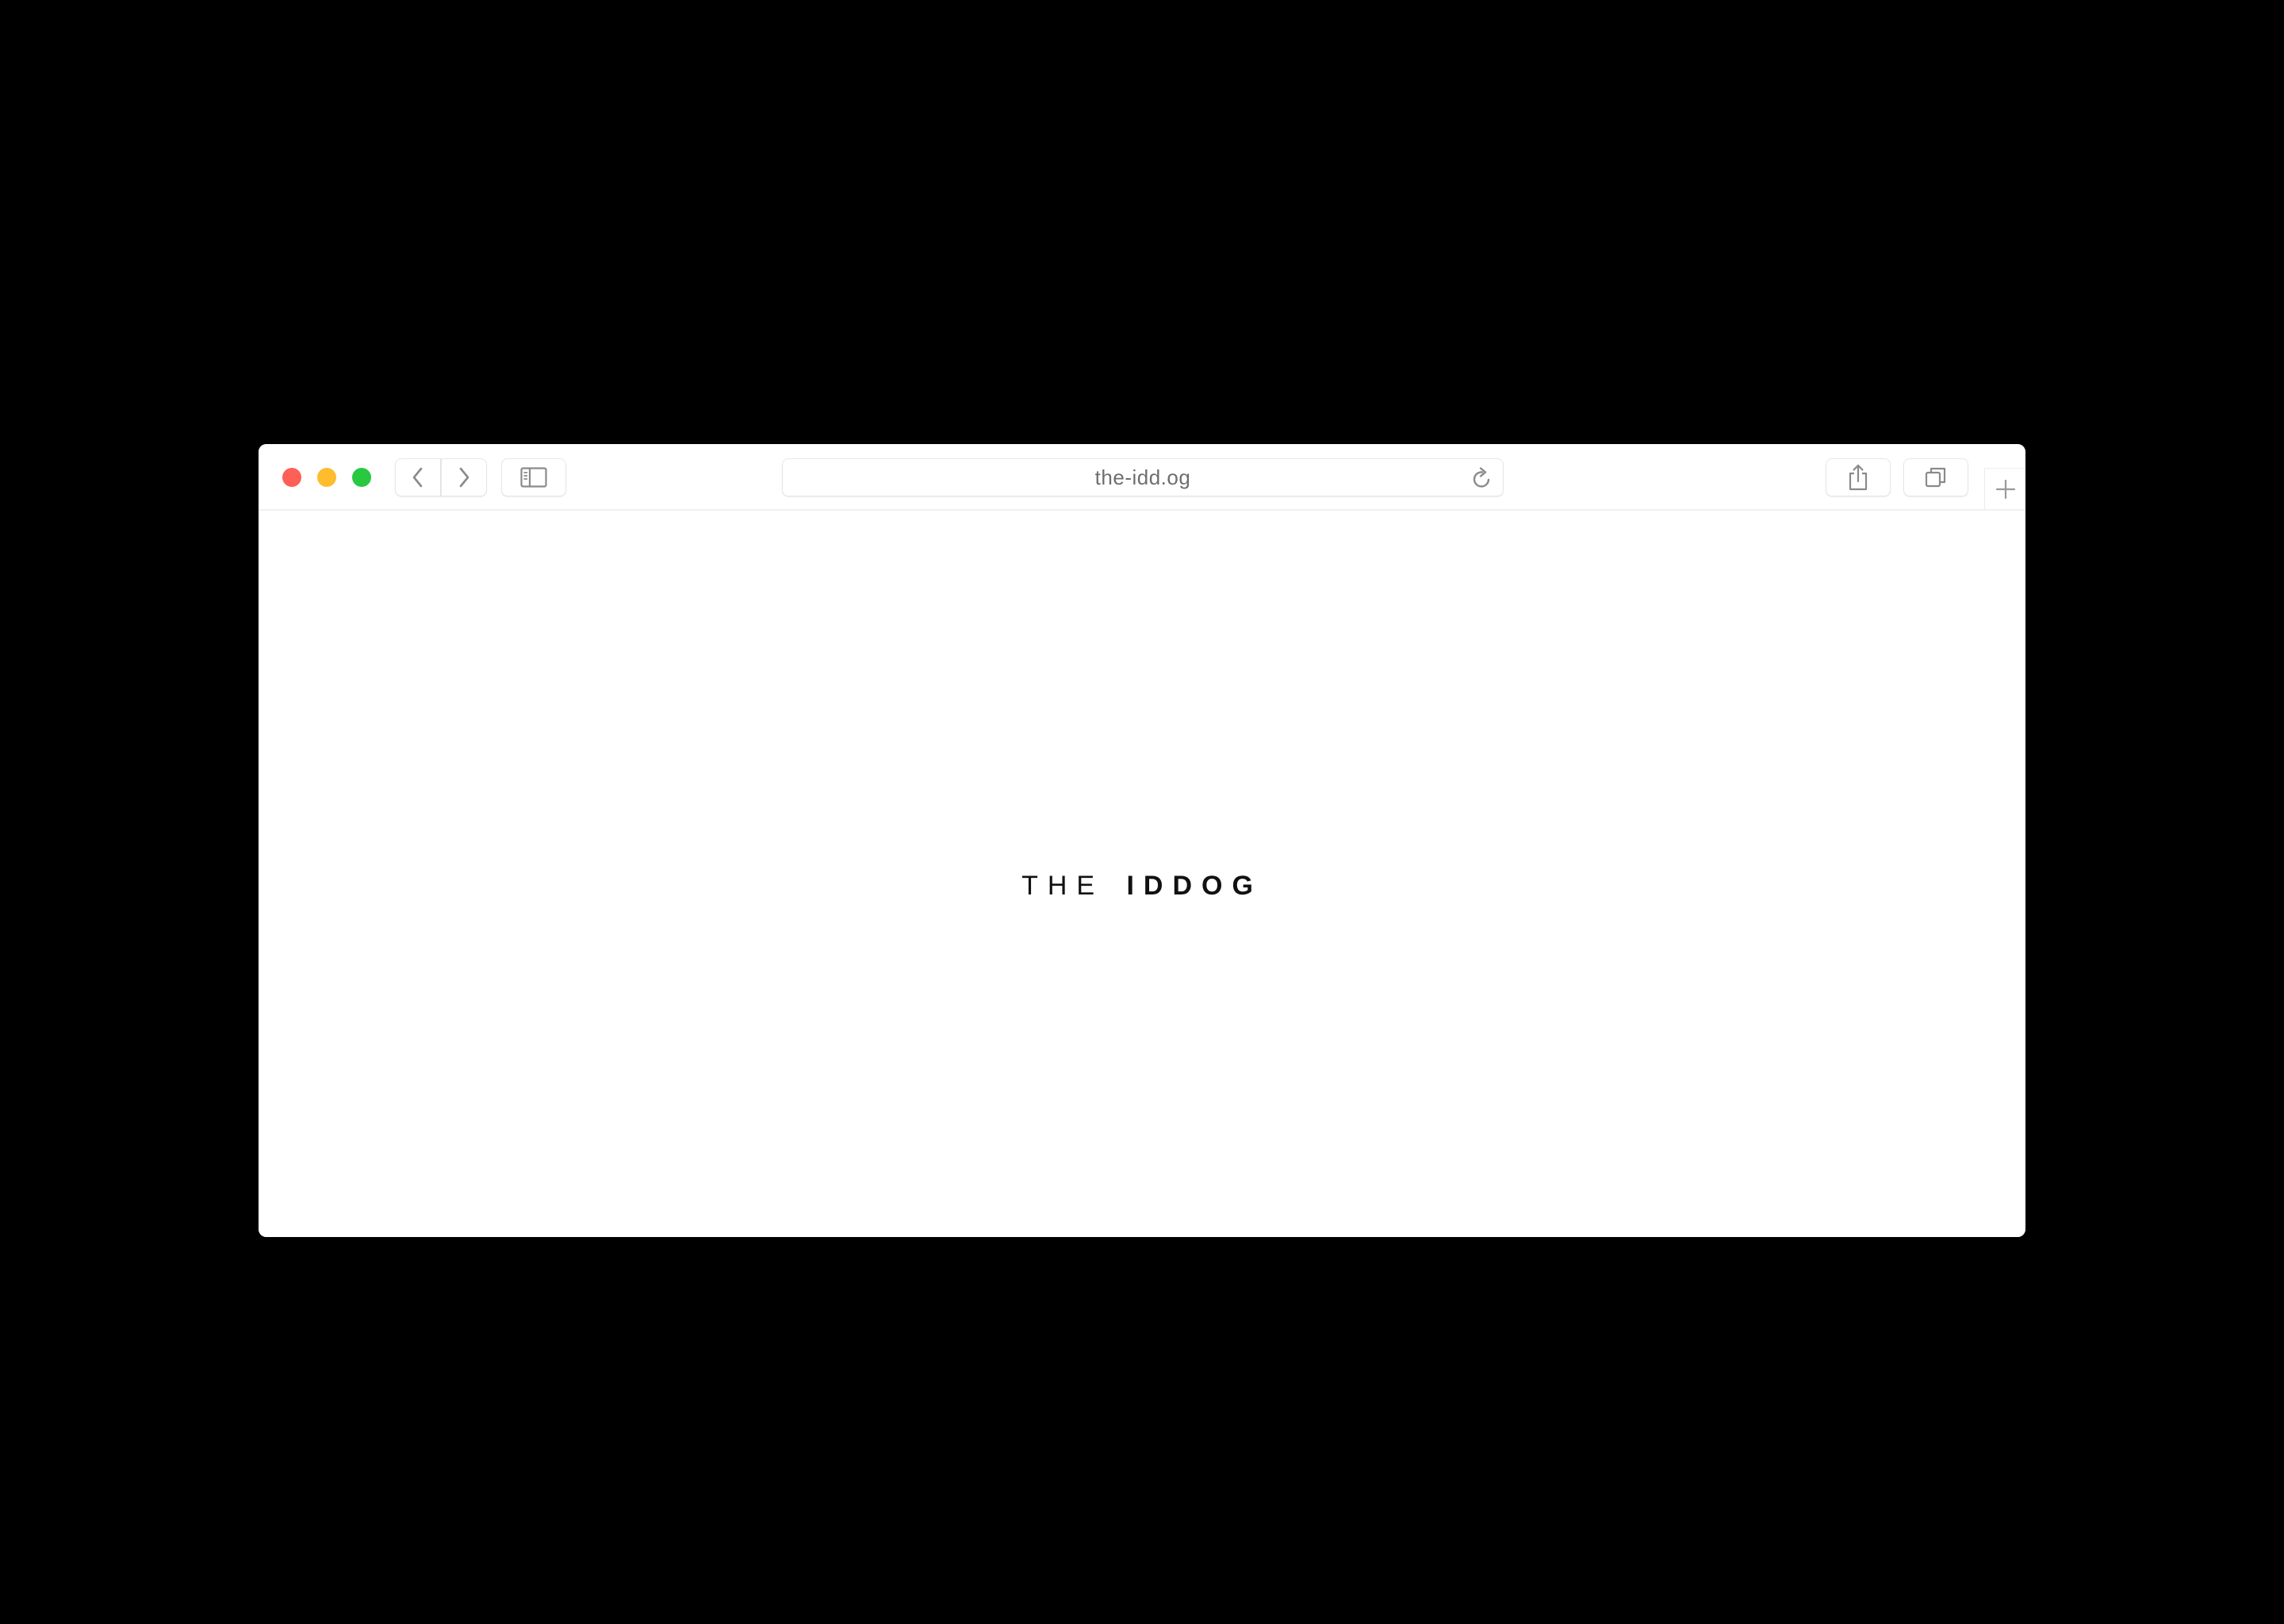  What do you see at coordinates (326, 477) in the screenshot?
I see `minimize-window-button` at bounding box center [326, 477].